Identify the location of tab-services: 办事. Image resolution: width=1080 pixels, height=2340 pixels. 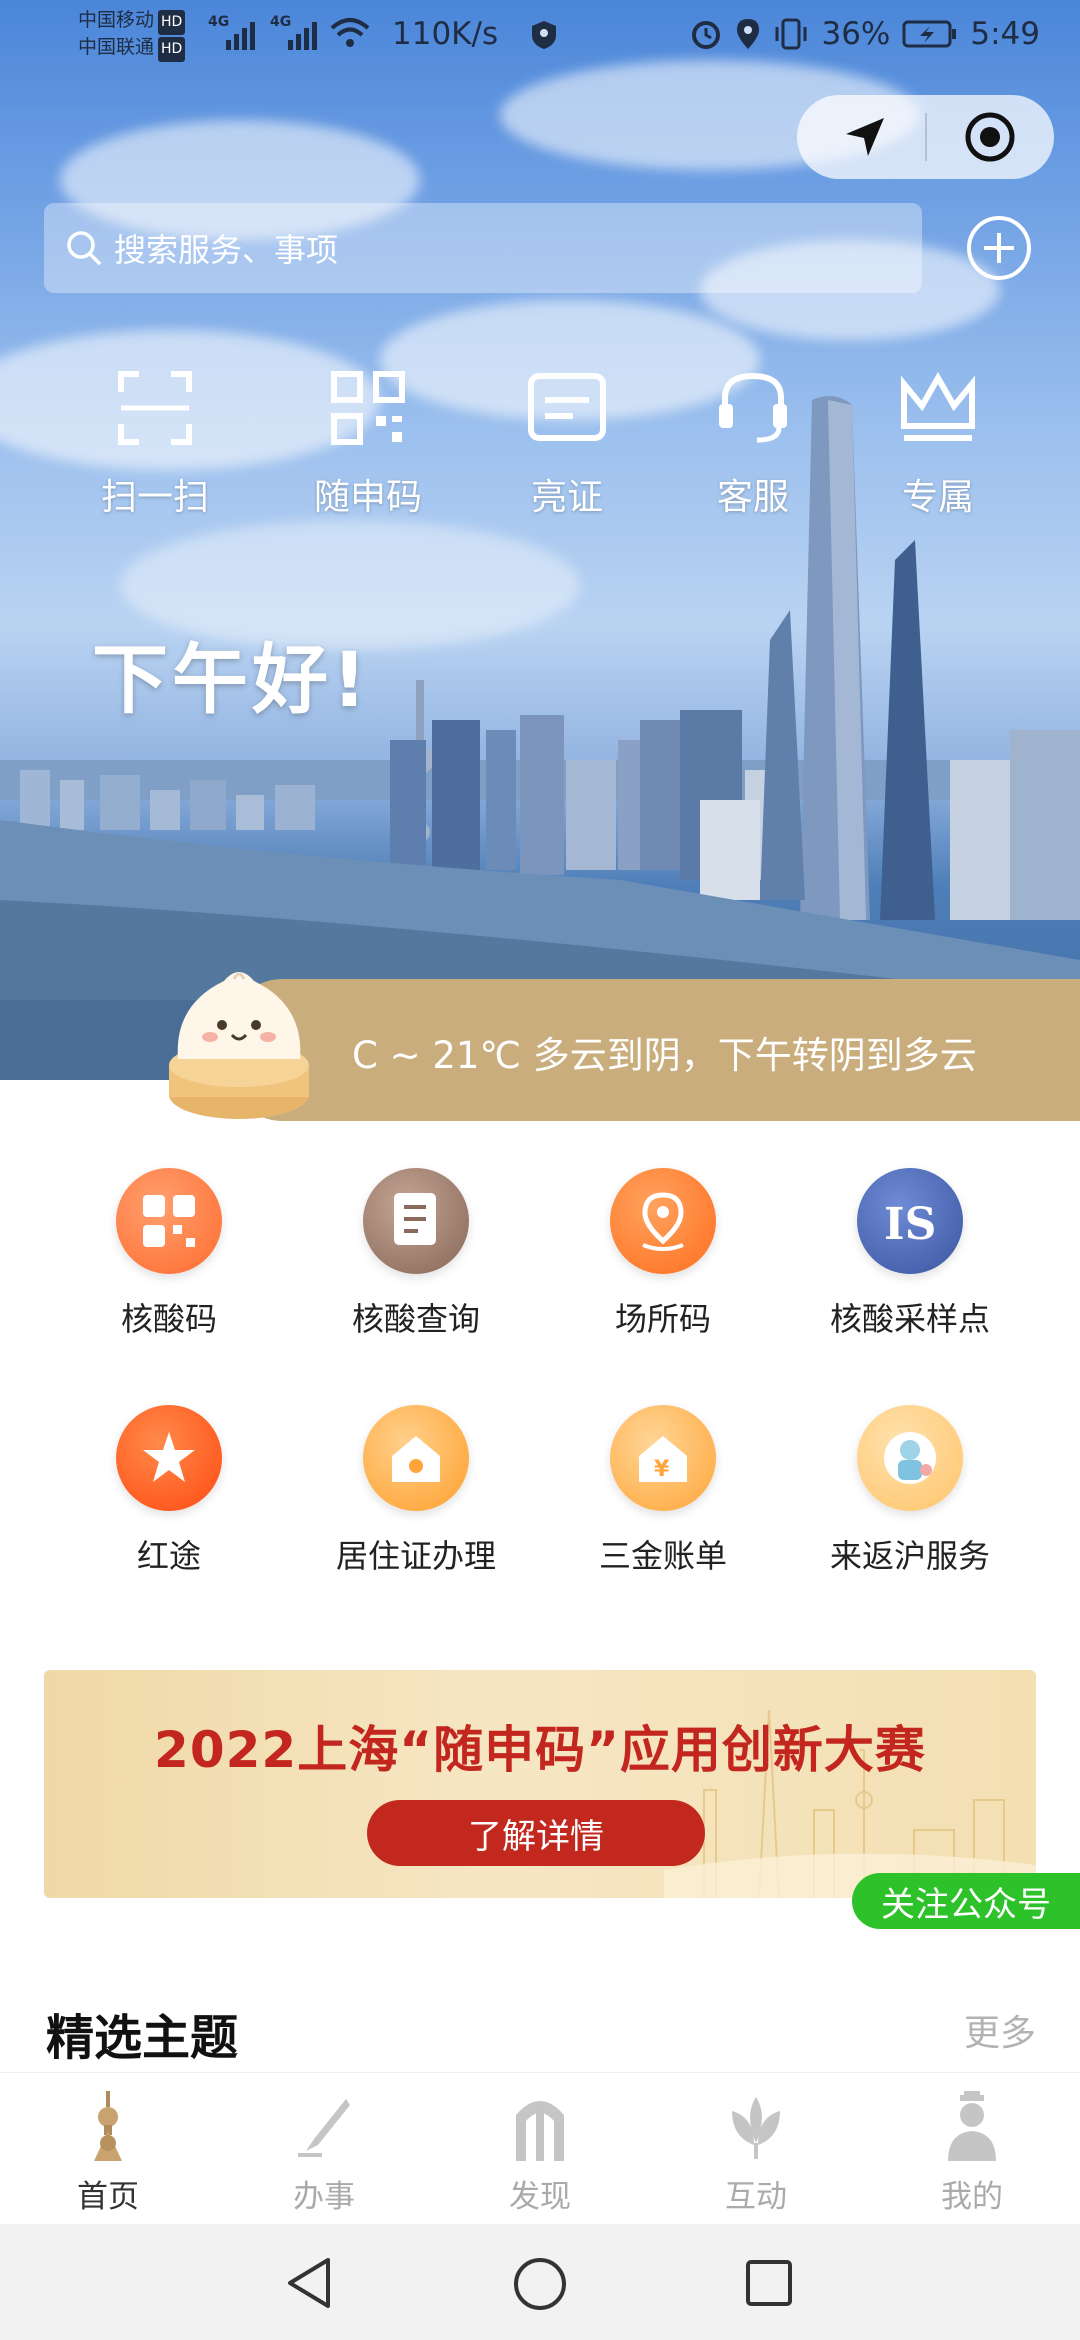
(324, 2153).